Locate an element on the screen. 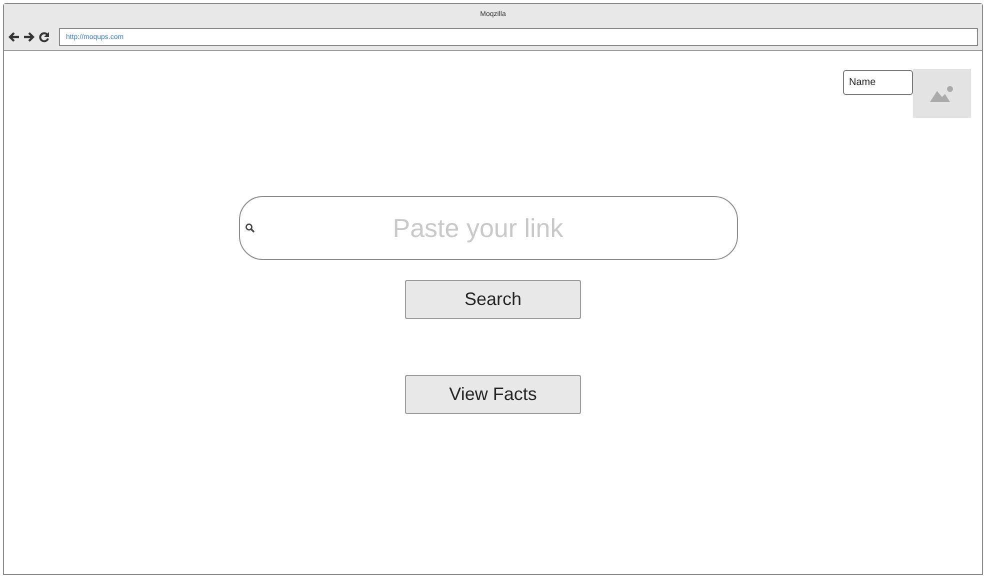 The height and width of the screenshot is (578, 988). image-icon is located at coordinates (942, 94).